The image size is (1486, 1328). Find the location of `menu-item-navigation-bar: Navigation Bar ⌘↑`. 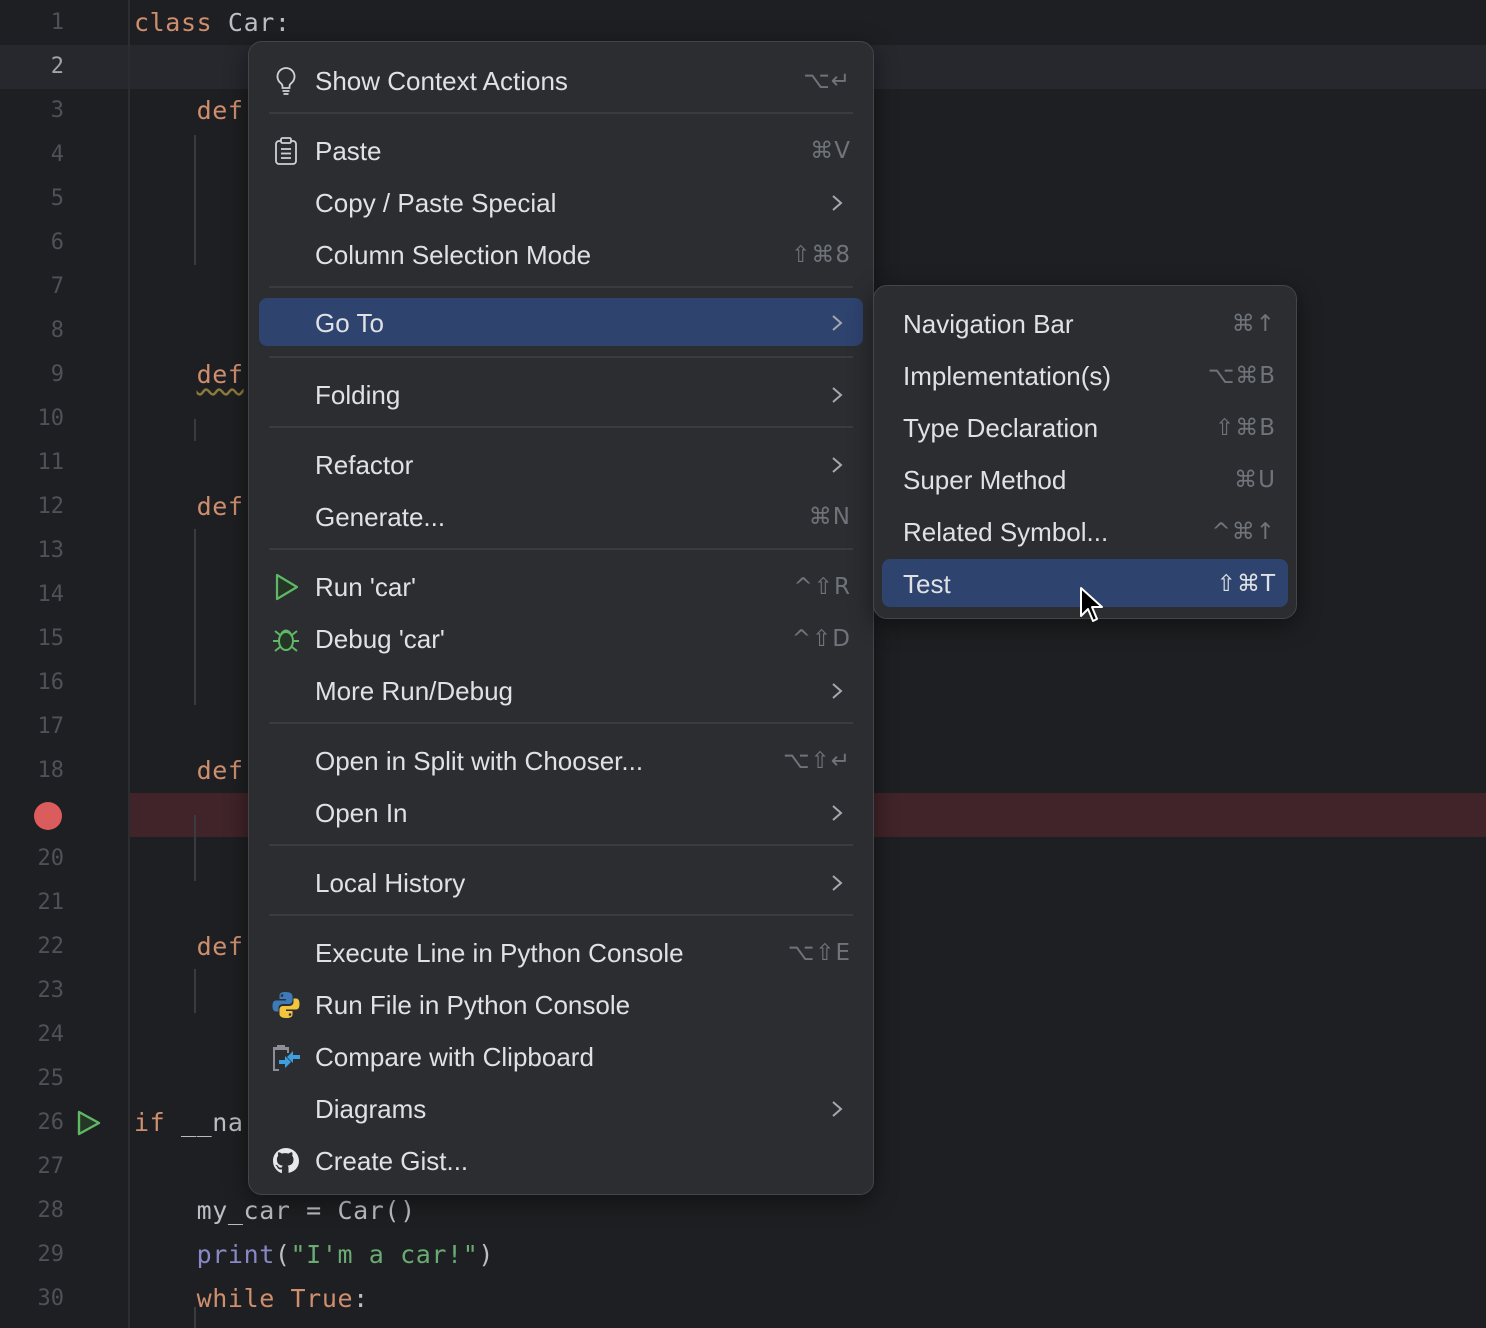

menu-item-navigation-bar: Navigation Bar ⌘↑ is located at coordinates (1085, 323).